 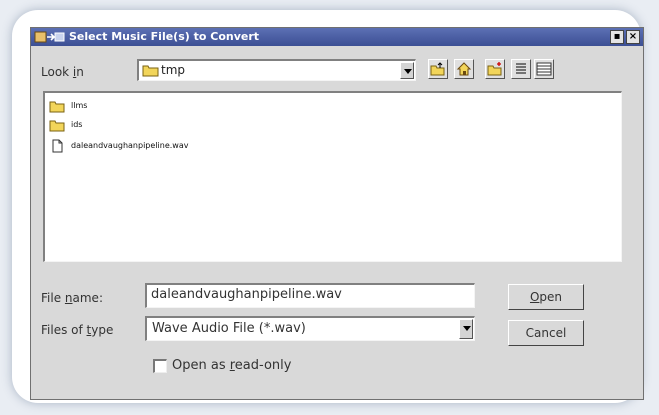 I want to click on file-name-label: File name:, so click(x=72, y=298).